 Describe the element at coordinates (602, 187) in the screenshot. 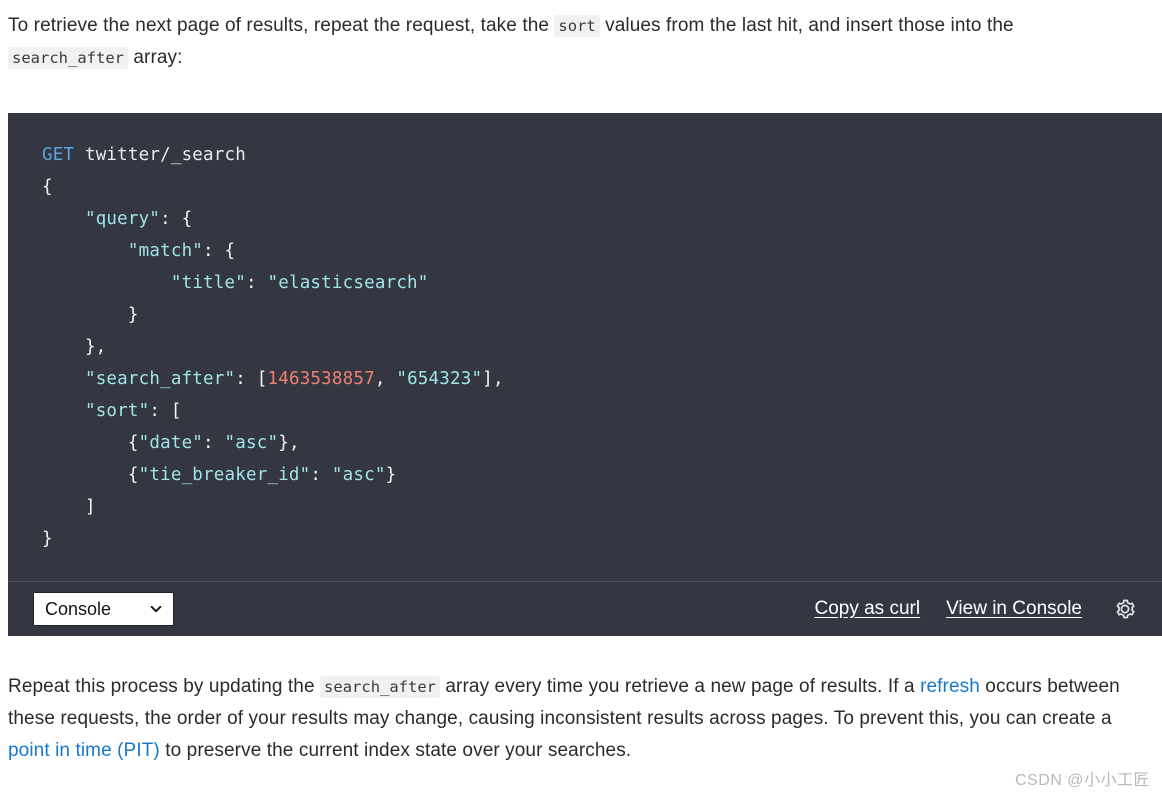

I see `code-line: {` at that location.